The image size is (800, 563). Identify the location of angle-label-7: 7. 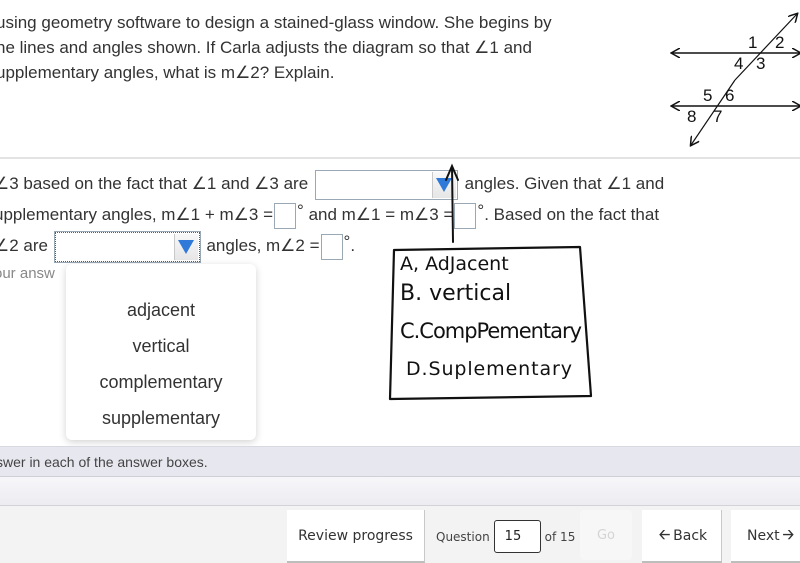
(717, 116).